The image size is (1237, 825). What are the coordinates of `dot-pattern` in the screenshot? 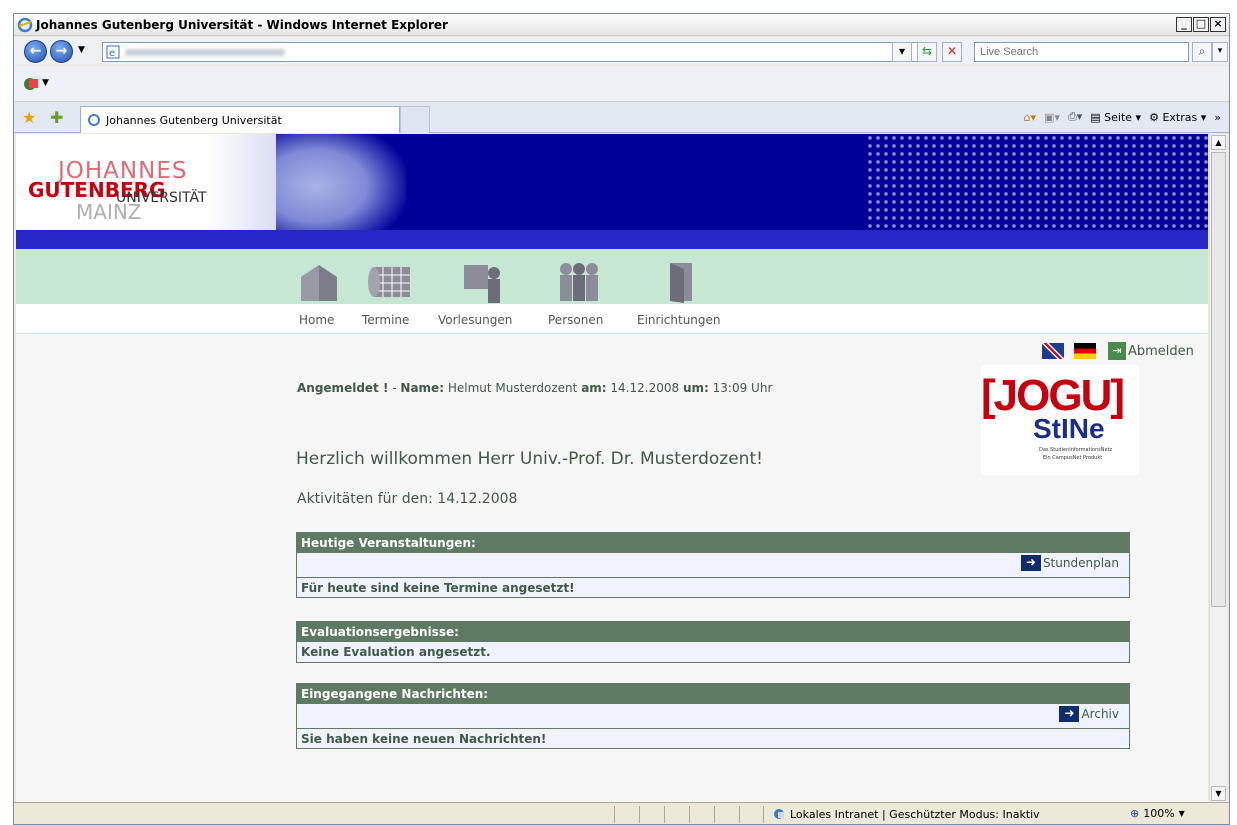 It's located at (1037, 182).